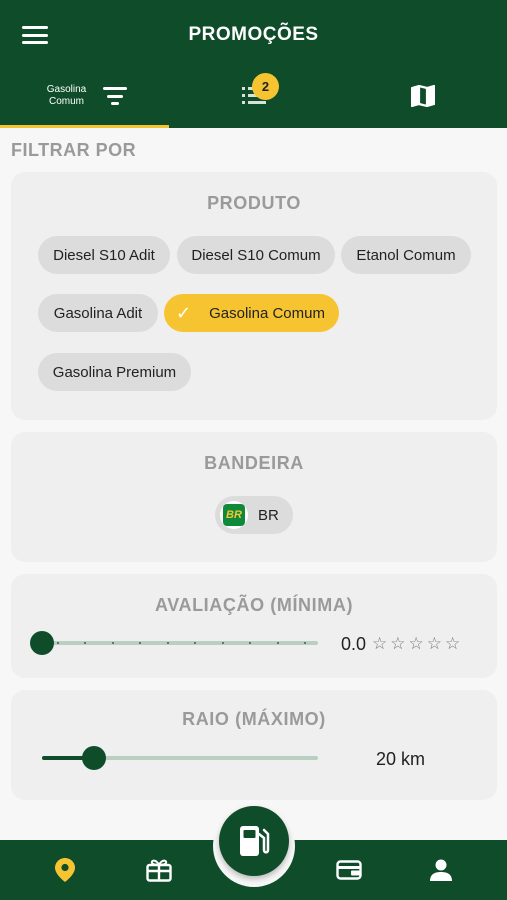 The image size is (507, 900). Describe the element at coordinates (254, 626) in the screenshot. I see `avaliacao-card: AVALIAÇÃO (MÍNIMA) 0.0 ☆ ☆ ☆ ☆ ☆` at that location.